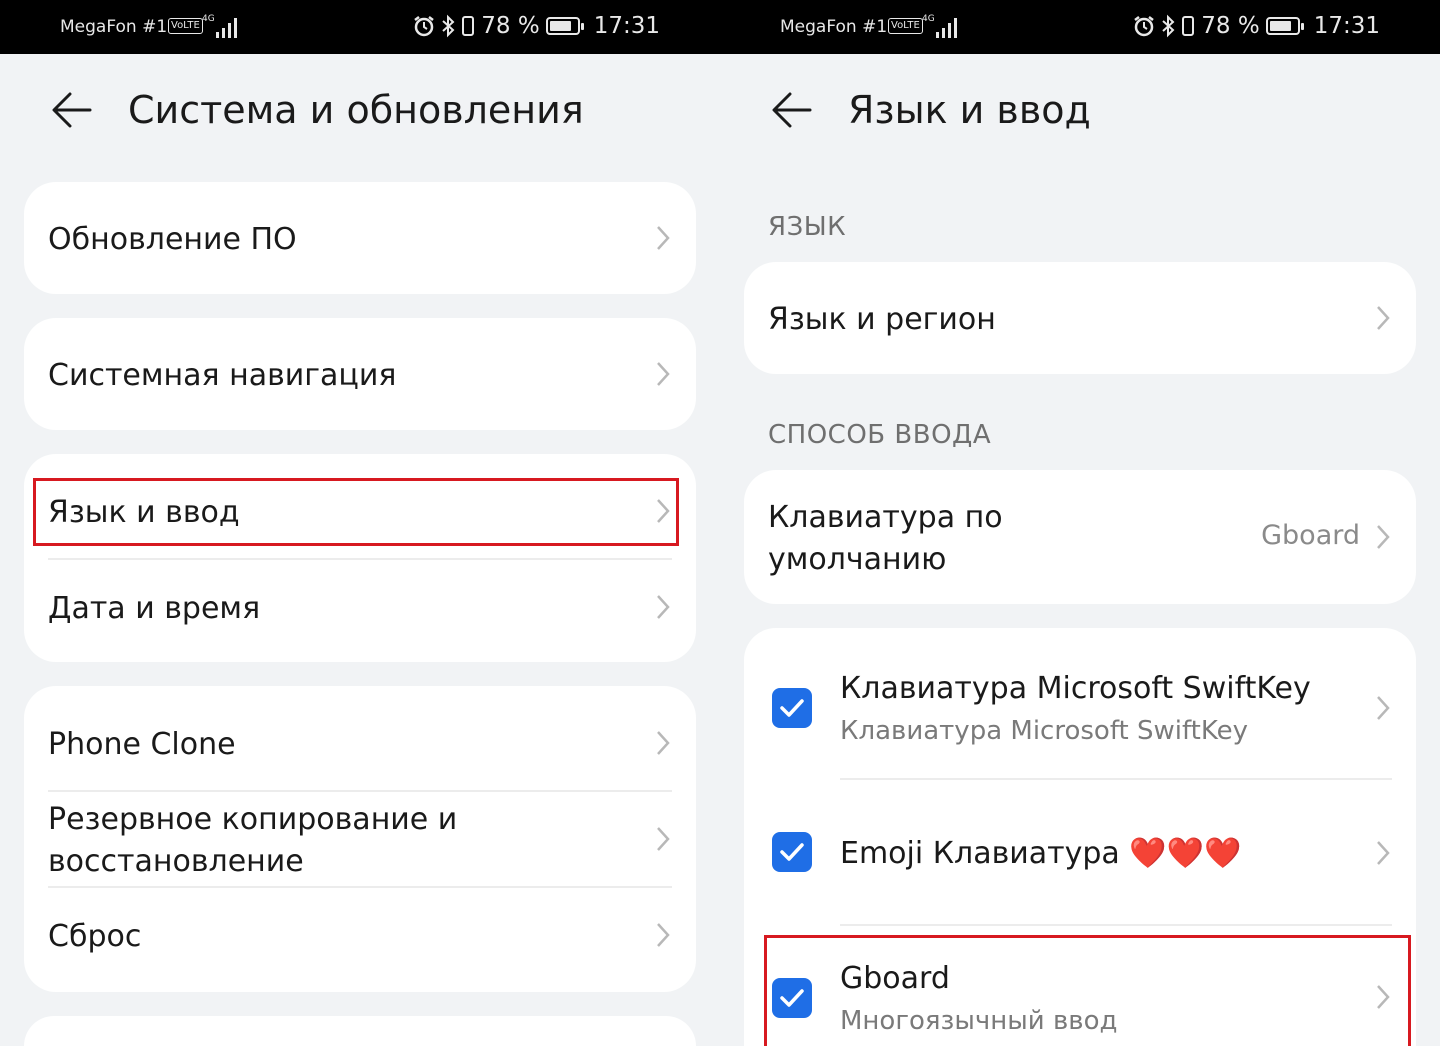 The image size is (1440, 1046). I want to click on top-app-bar: Система и обновления, so click(360, 114).